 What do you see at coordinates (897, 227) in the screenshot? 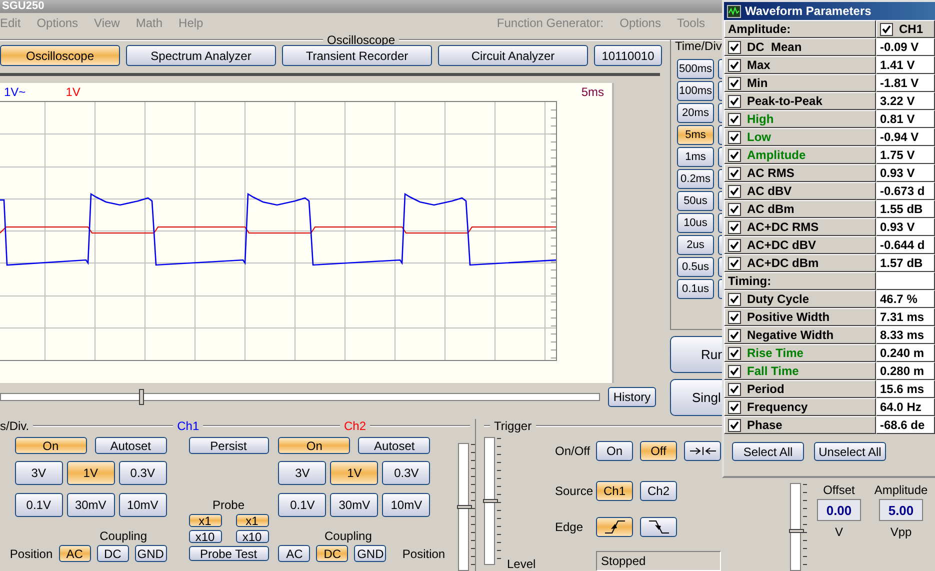
I see `parameter-value: 0.93 V` at bounding box center [897, 227].